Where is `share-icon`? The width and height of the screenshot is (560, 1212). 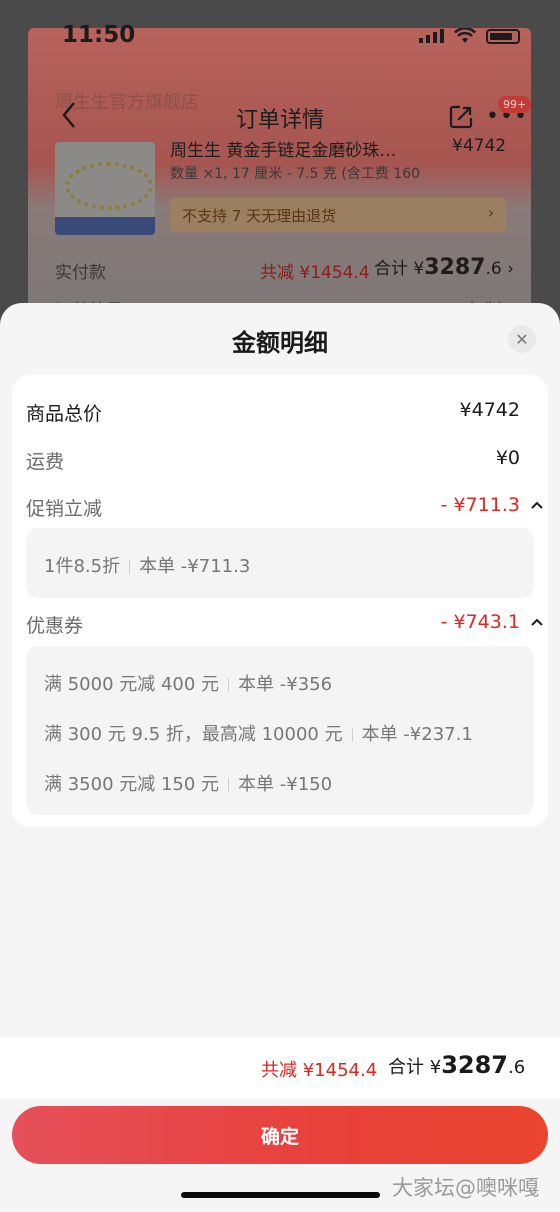 share-icon is located at coordinates (461, 117).